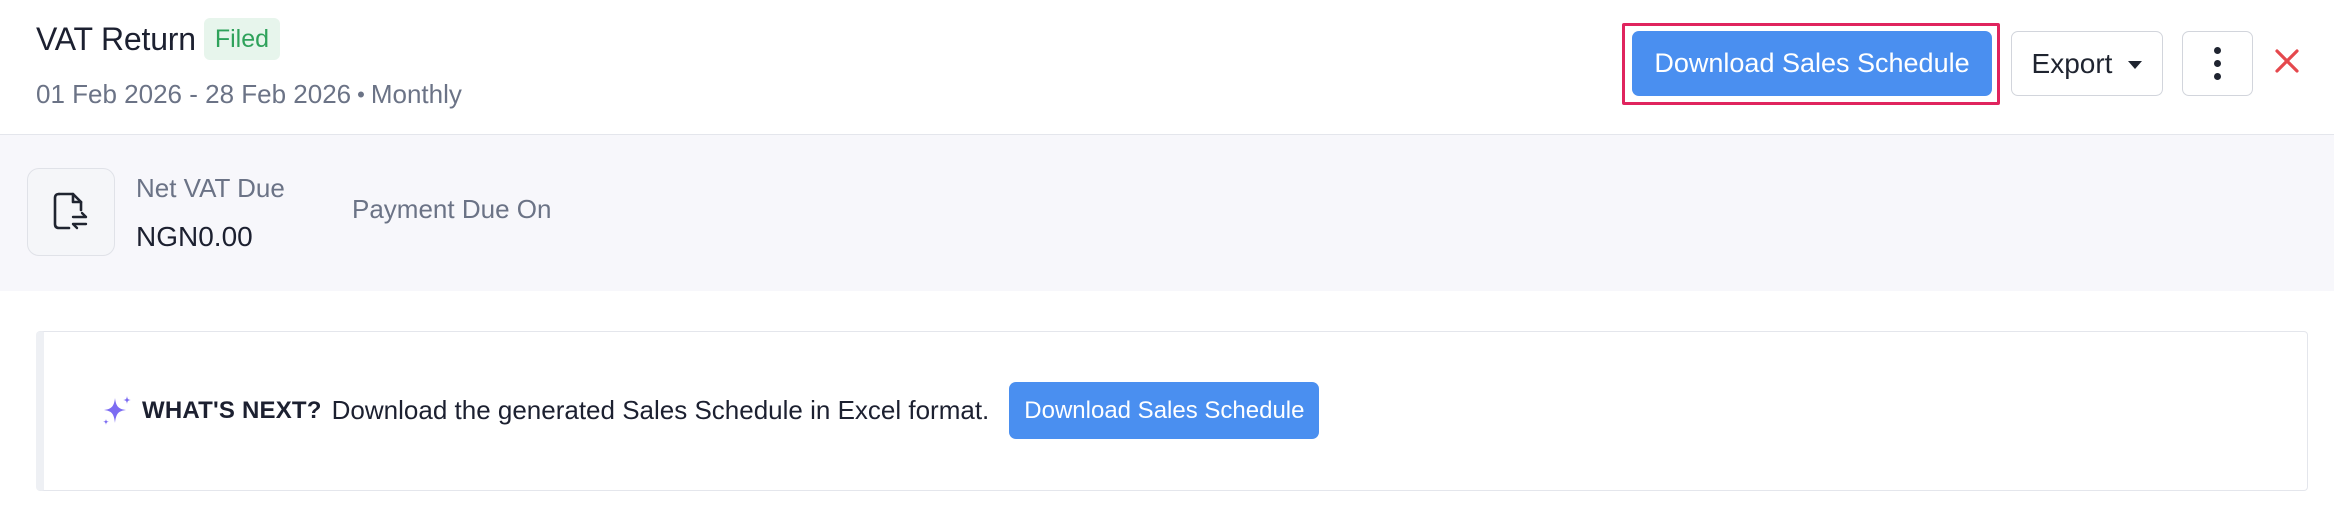 The image size is (2334, 522). I want to click on caret-down-icon, so click(2135, 64).